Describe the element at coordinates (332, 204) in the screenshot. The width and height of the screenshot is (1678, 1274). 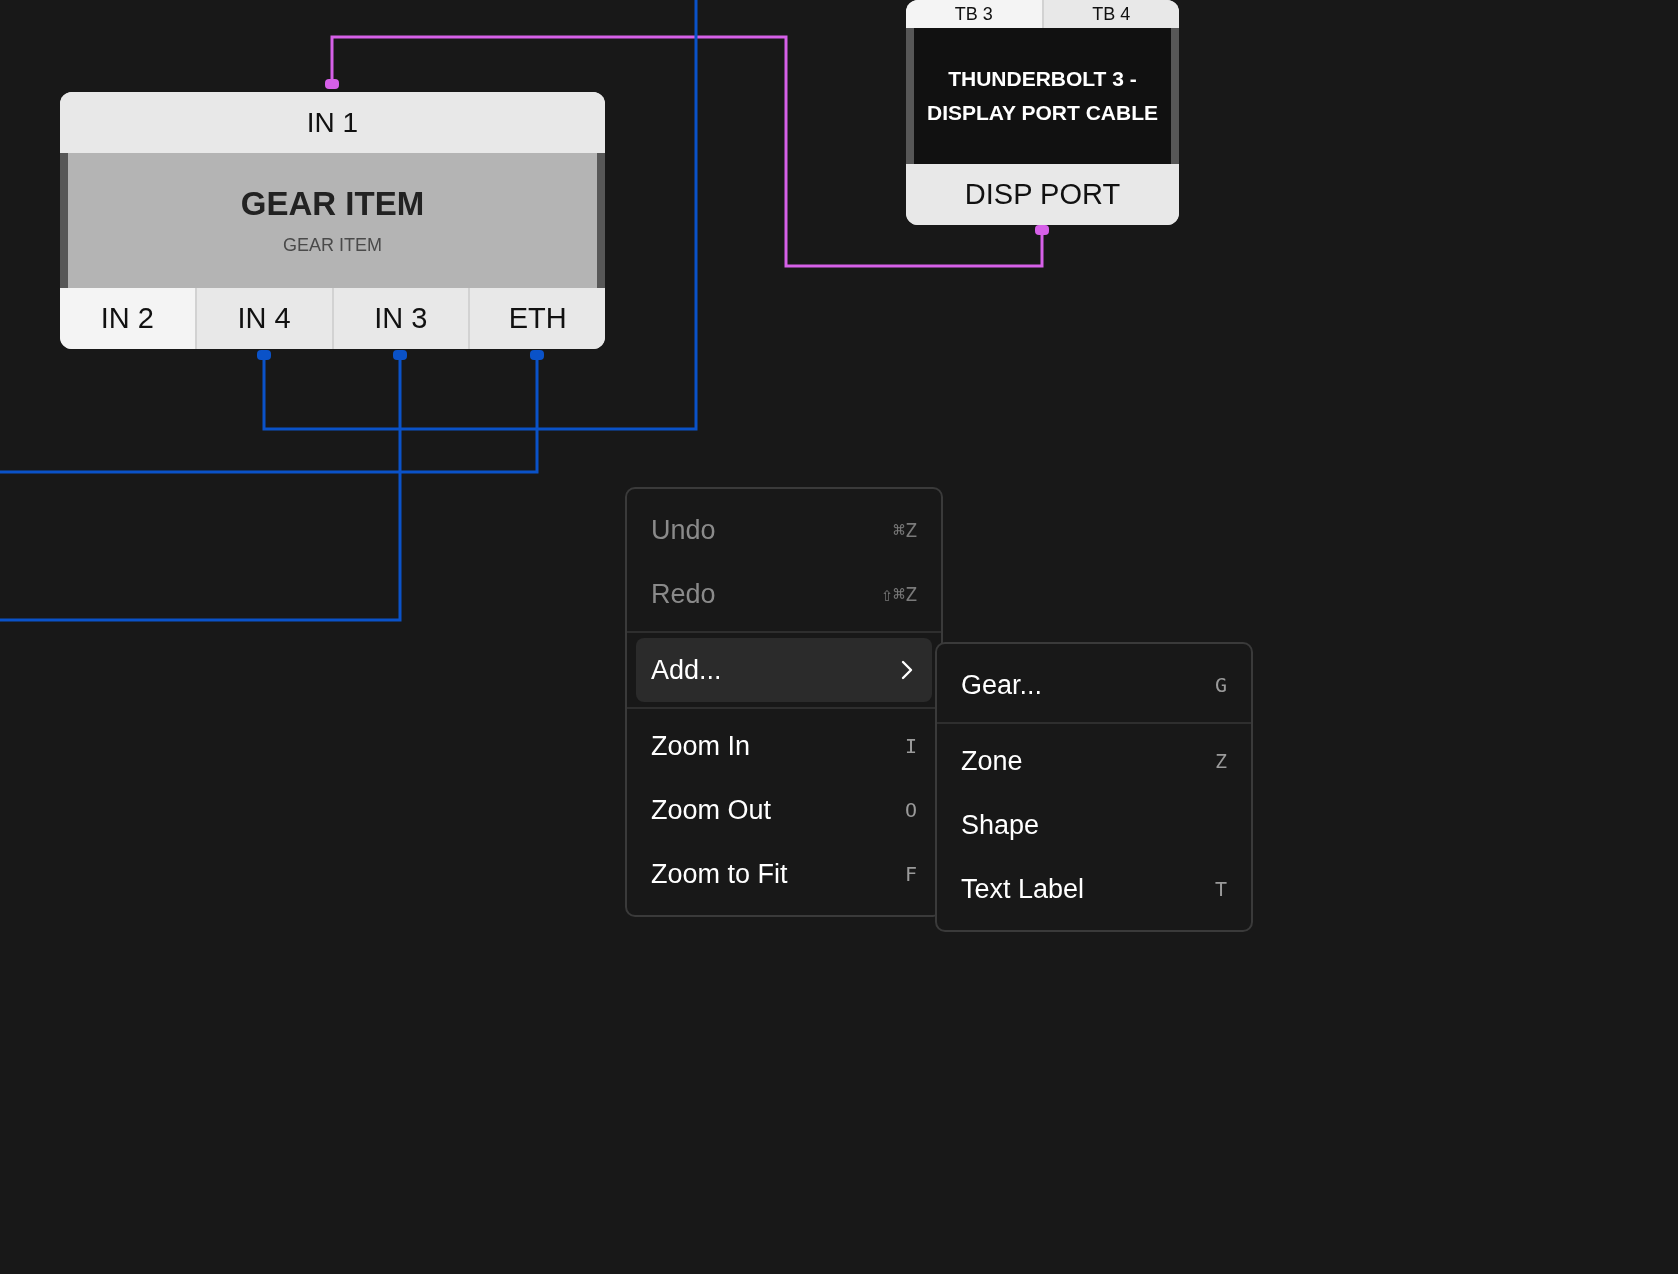
I see `node-title: GEAR ITEM` at that location.